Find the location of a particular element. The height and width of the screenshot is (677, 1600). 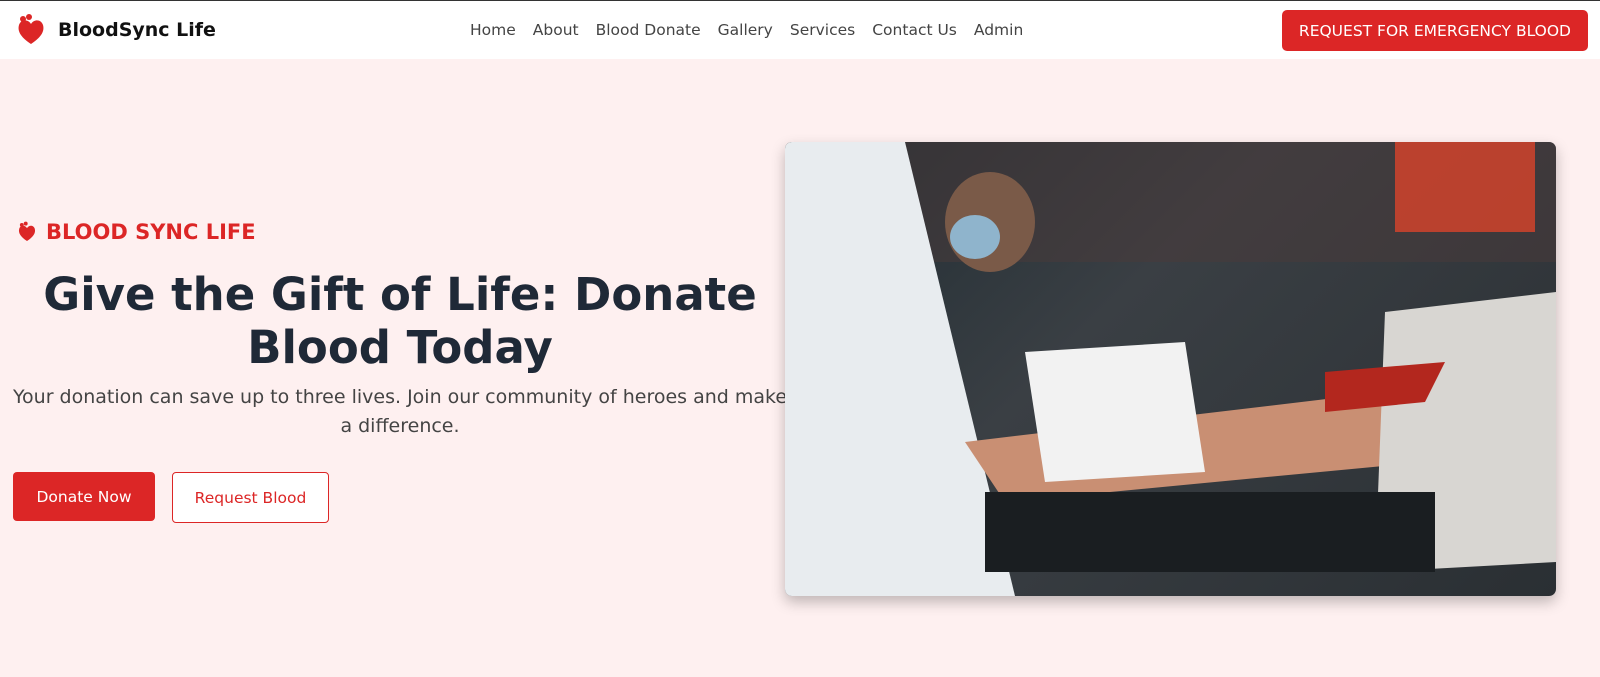

nav-gallery: Gallery is located at coordinates (745, 30).